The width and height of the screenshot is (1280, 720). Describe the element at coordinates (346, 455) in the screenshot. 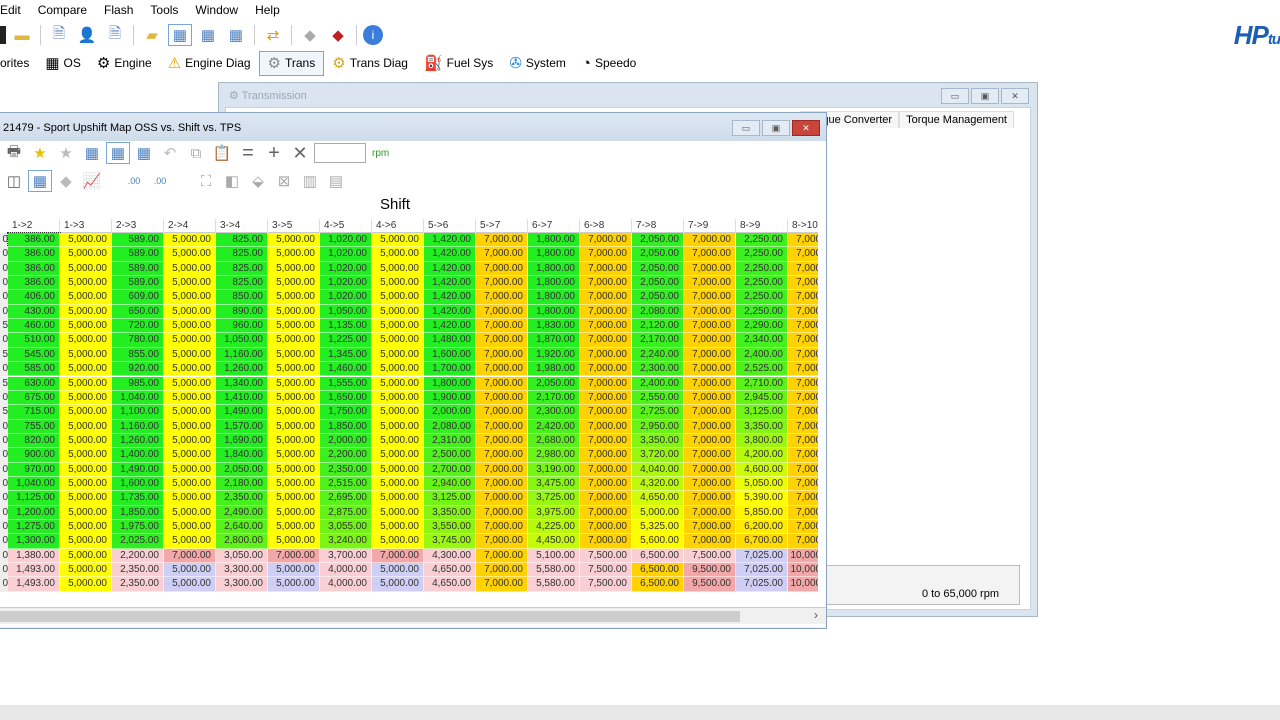

I see `table-cell: 2,200.00` at that location.